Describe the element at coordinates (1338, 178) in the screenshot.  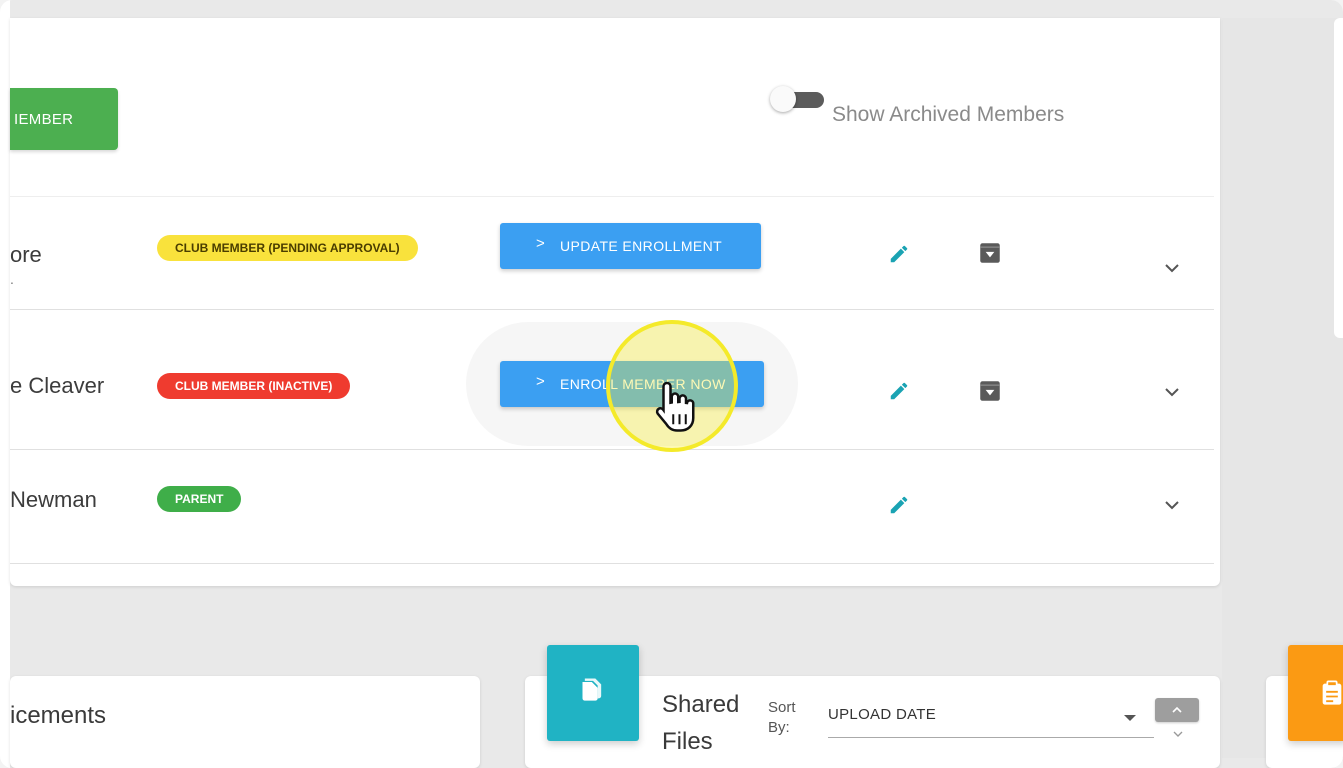
I see `right-side-panel` at that location.